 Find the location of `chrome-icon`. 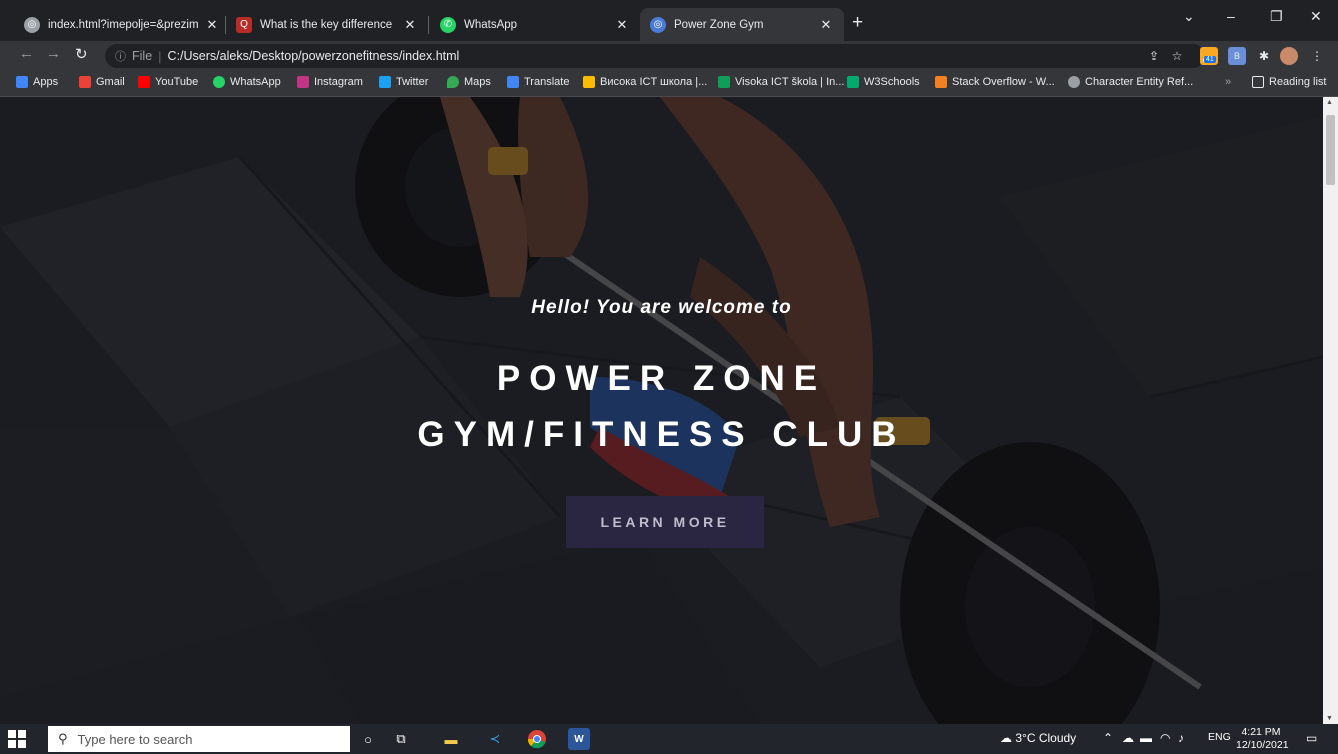

chrome-icon is located at coordinates (537, 739).